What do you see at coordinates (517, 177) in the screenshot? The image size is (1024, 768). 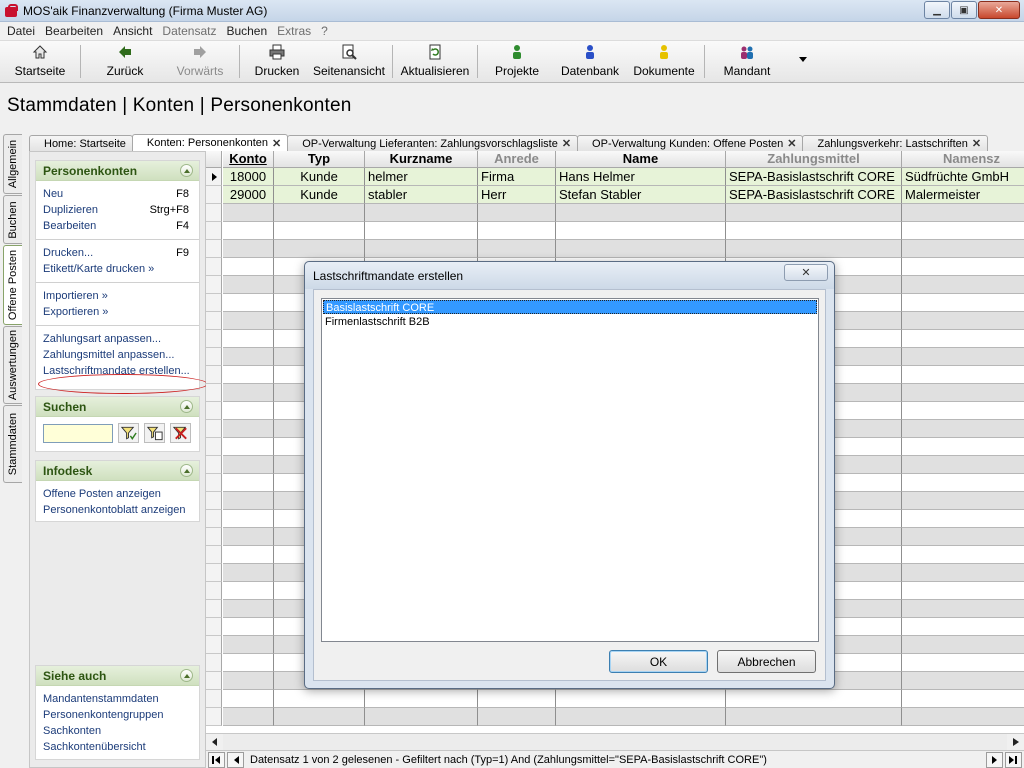 I see `table-cell: Firma` at bounding box center [517, 177].